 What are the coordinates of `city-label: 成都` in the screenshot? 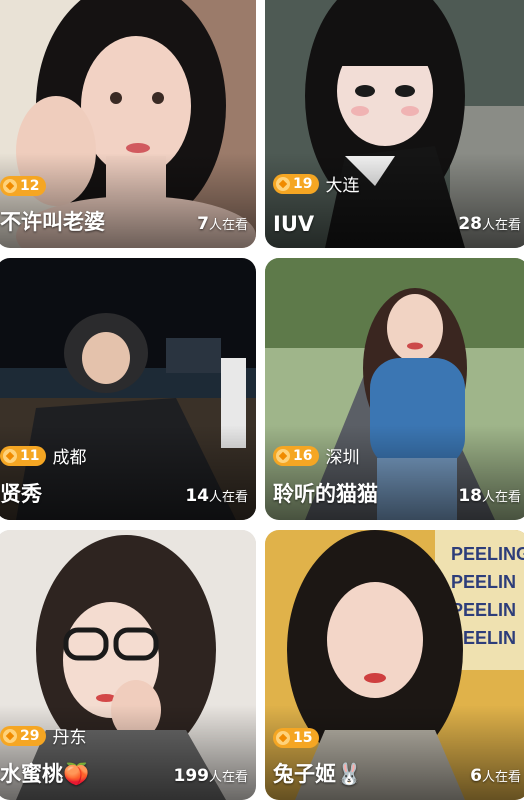 It's located at (69, 458).